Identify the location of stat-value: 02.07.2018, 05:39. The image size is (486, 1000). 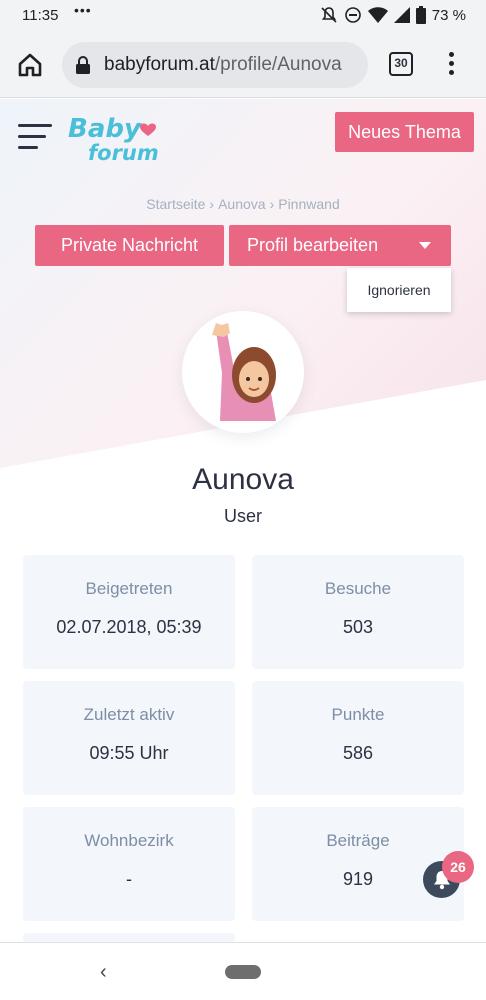
(129, 627).